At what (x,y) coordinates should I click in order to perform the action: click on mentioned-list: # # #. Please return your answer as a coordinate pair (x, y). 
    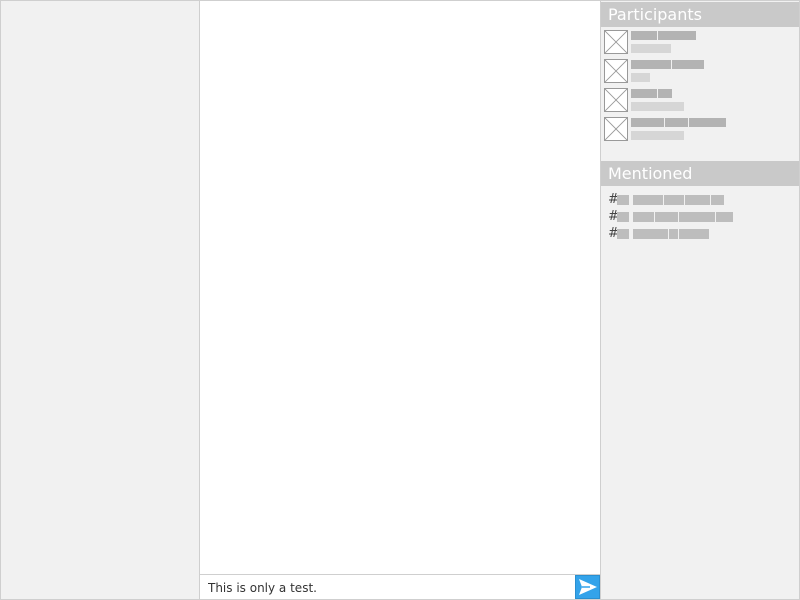
    Looking at the image, I should click on (700, 214).